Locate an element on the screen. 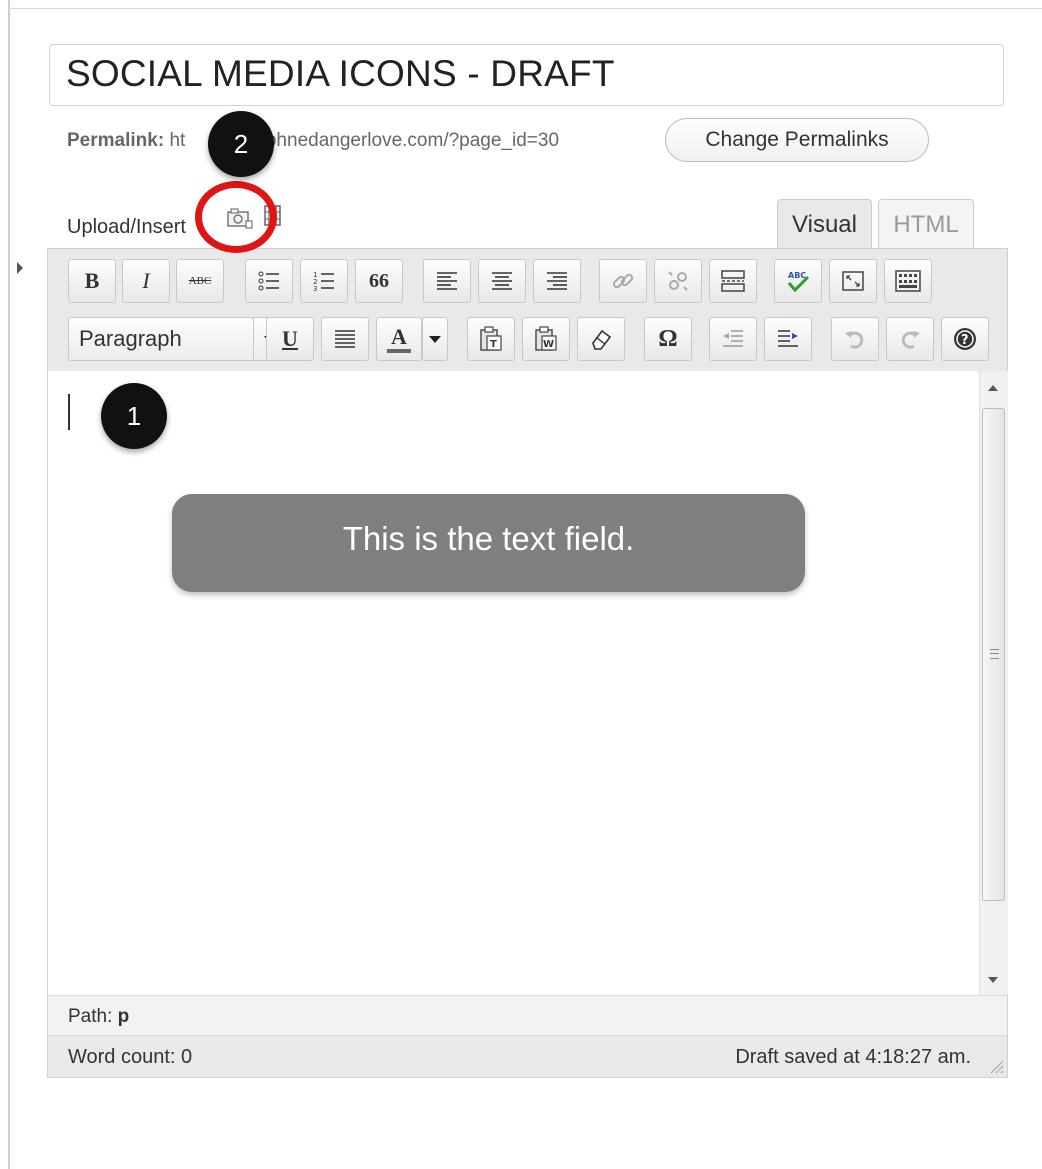 The height and width of the screenshot is (1169, 1042). kitchen-sink-button is located at coordinates (908, 281).